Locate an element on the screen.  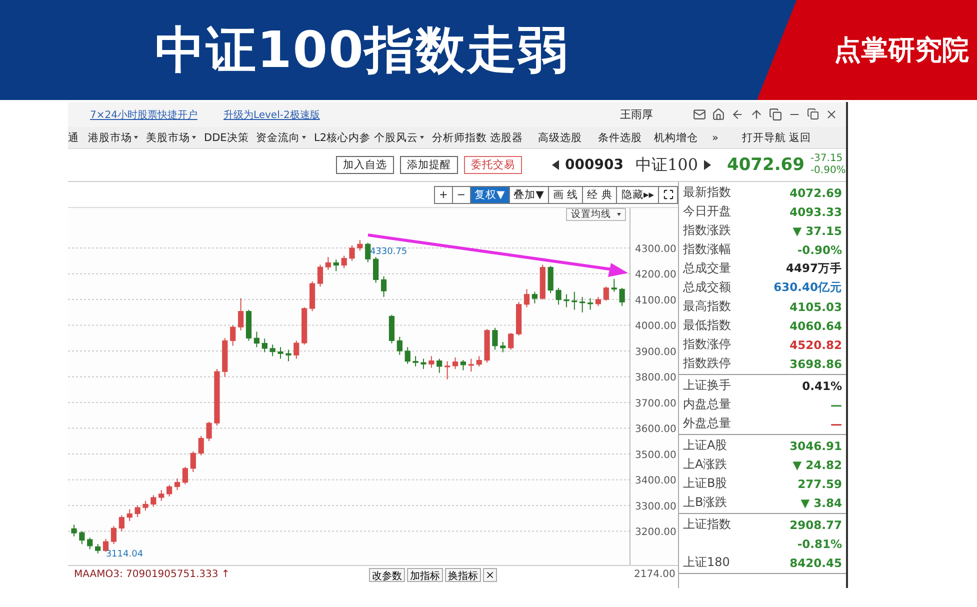
chart-tool-button: 经 典 is located at coordinates (600, 195).